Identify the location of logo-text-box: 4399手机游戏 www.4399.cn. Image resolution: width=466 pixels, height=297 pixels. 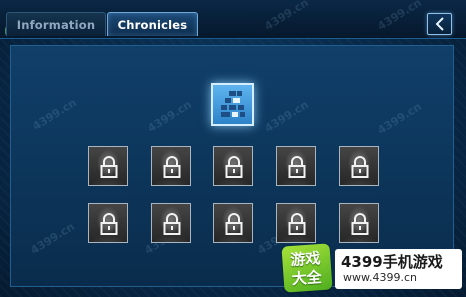
(398, 269).